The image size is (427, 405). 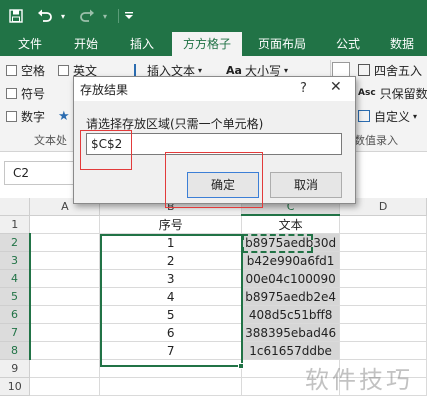 I want to click on cell-b-selected: 00e04c100090, so click(x=291, y=278).